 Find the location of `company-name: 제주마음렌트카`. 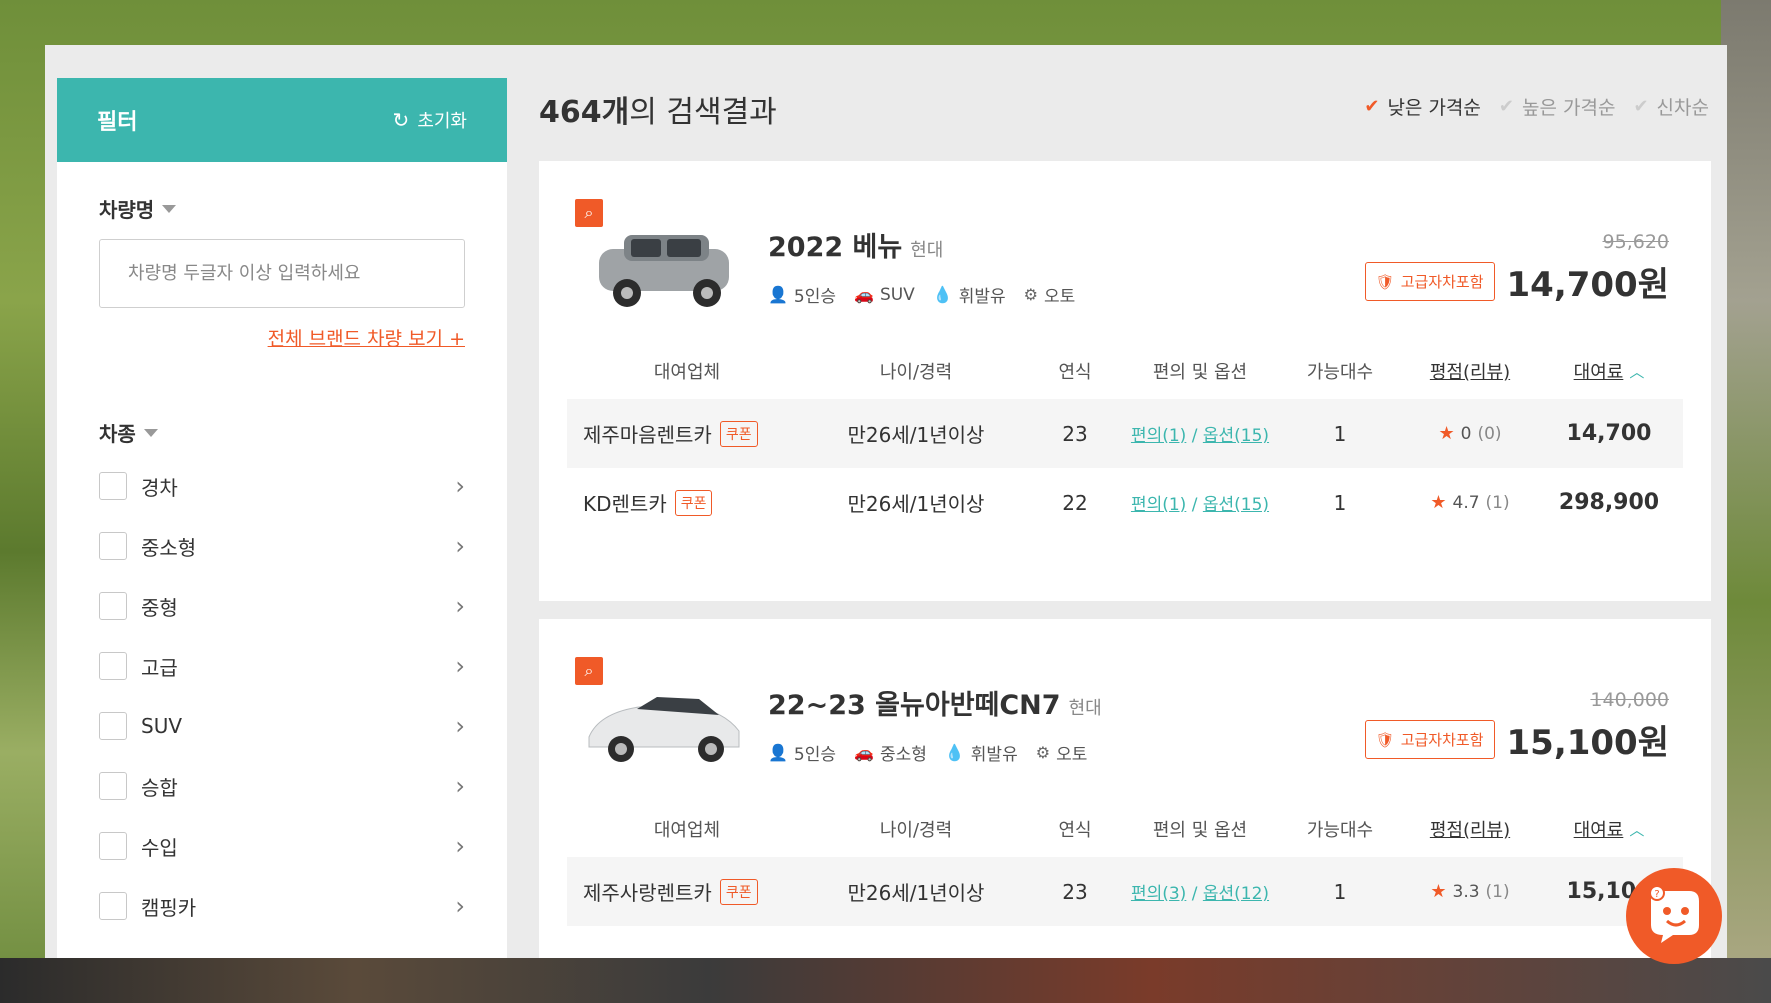

company-name: 제주마음렌트카 is located at coordinates (647, 435).